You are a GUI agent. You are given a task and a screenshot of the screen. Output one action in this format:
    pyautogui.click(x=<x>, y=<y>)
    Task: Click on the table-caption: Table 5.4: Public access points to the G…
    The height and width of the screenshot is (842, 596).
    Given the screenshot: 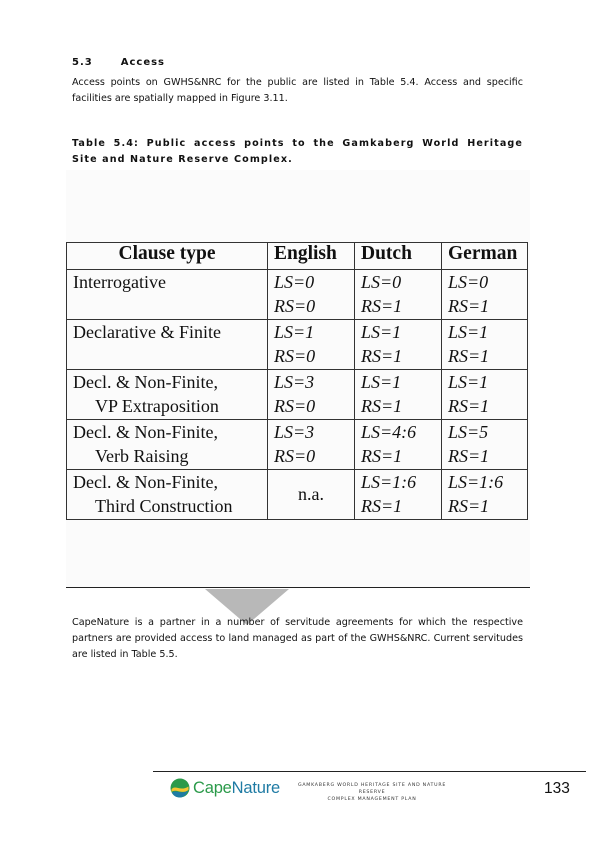 What is the action you would take?
    pyautogui.click(x=297, y=151)
    